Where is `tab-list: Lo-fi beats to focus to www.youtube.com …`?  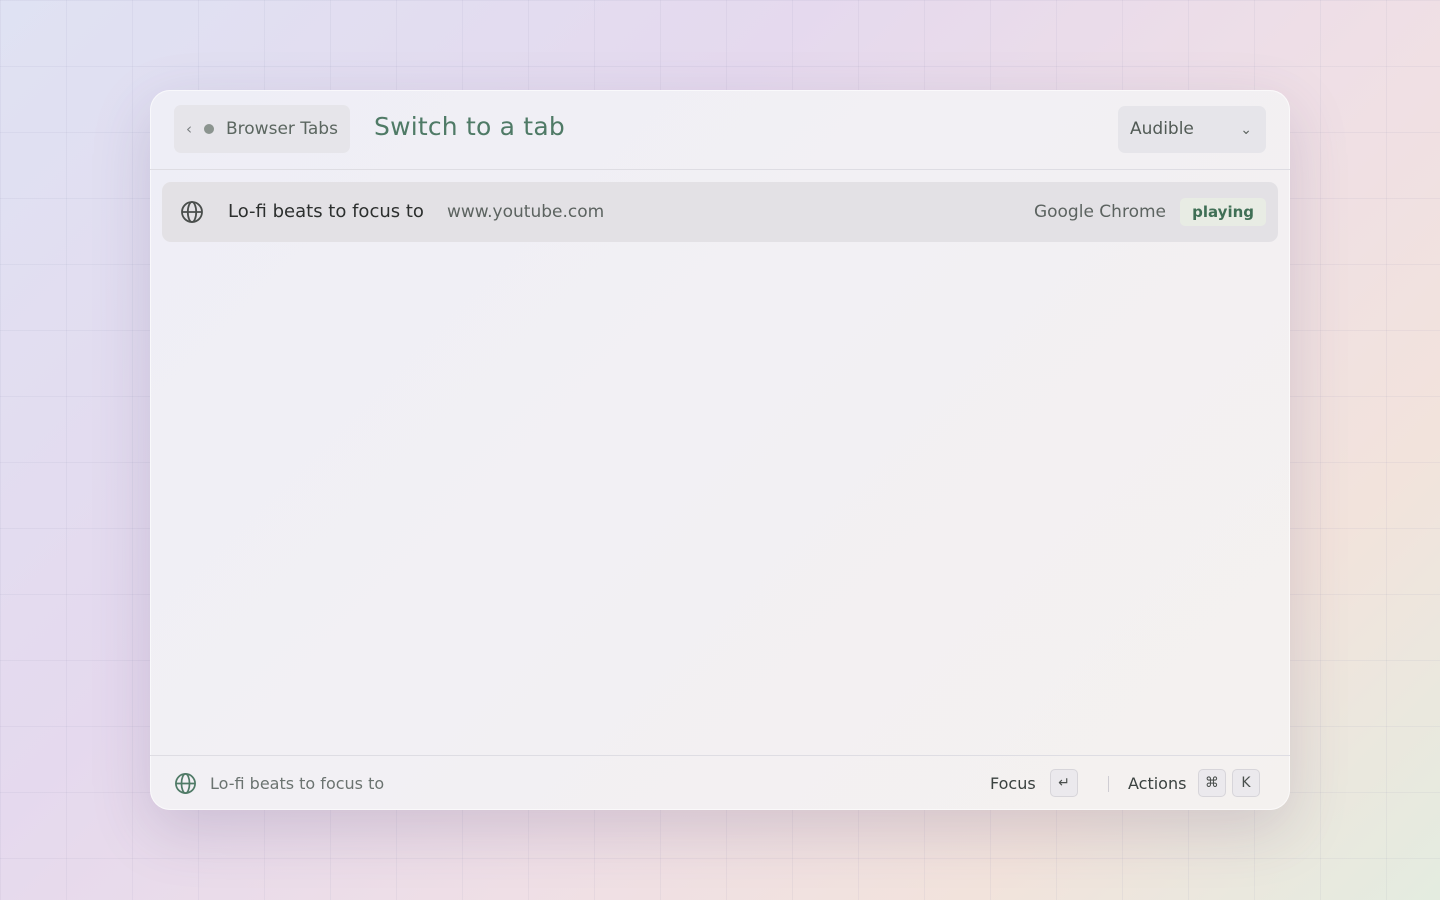
tab-list: Lo-fi beats to focus to www.youtube.com … is located at coordinates (720, 212).